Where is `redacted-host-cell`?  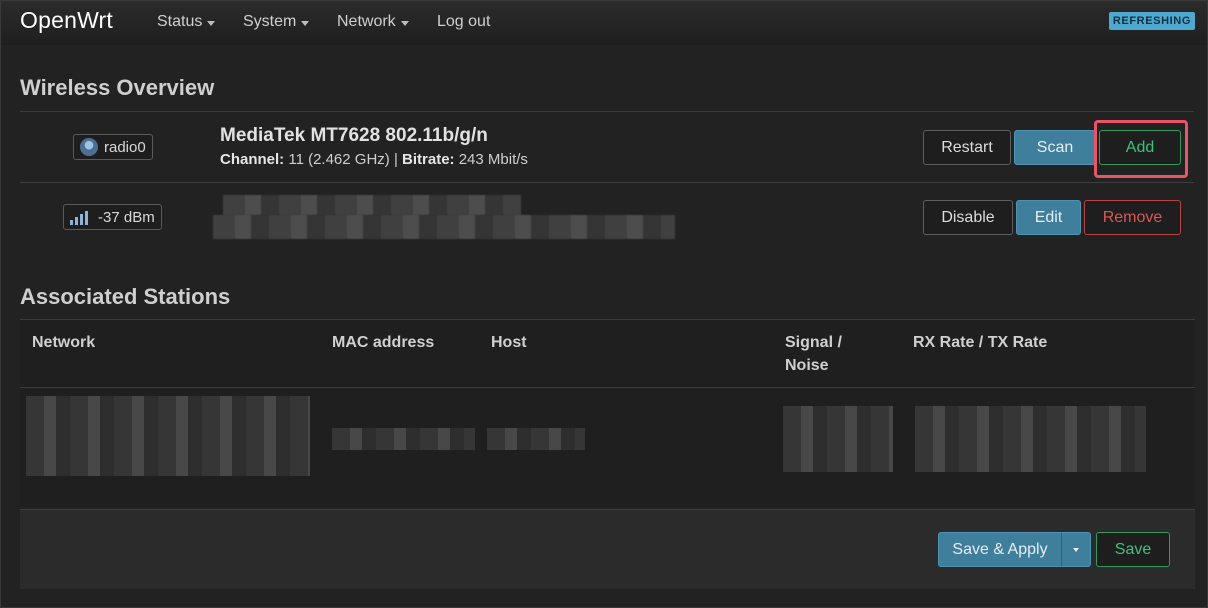
redacted-host-cell is located at coordinates (536, 439).